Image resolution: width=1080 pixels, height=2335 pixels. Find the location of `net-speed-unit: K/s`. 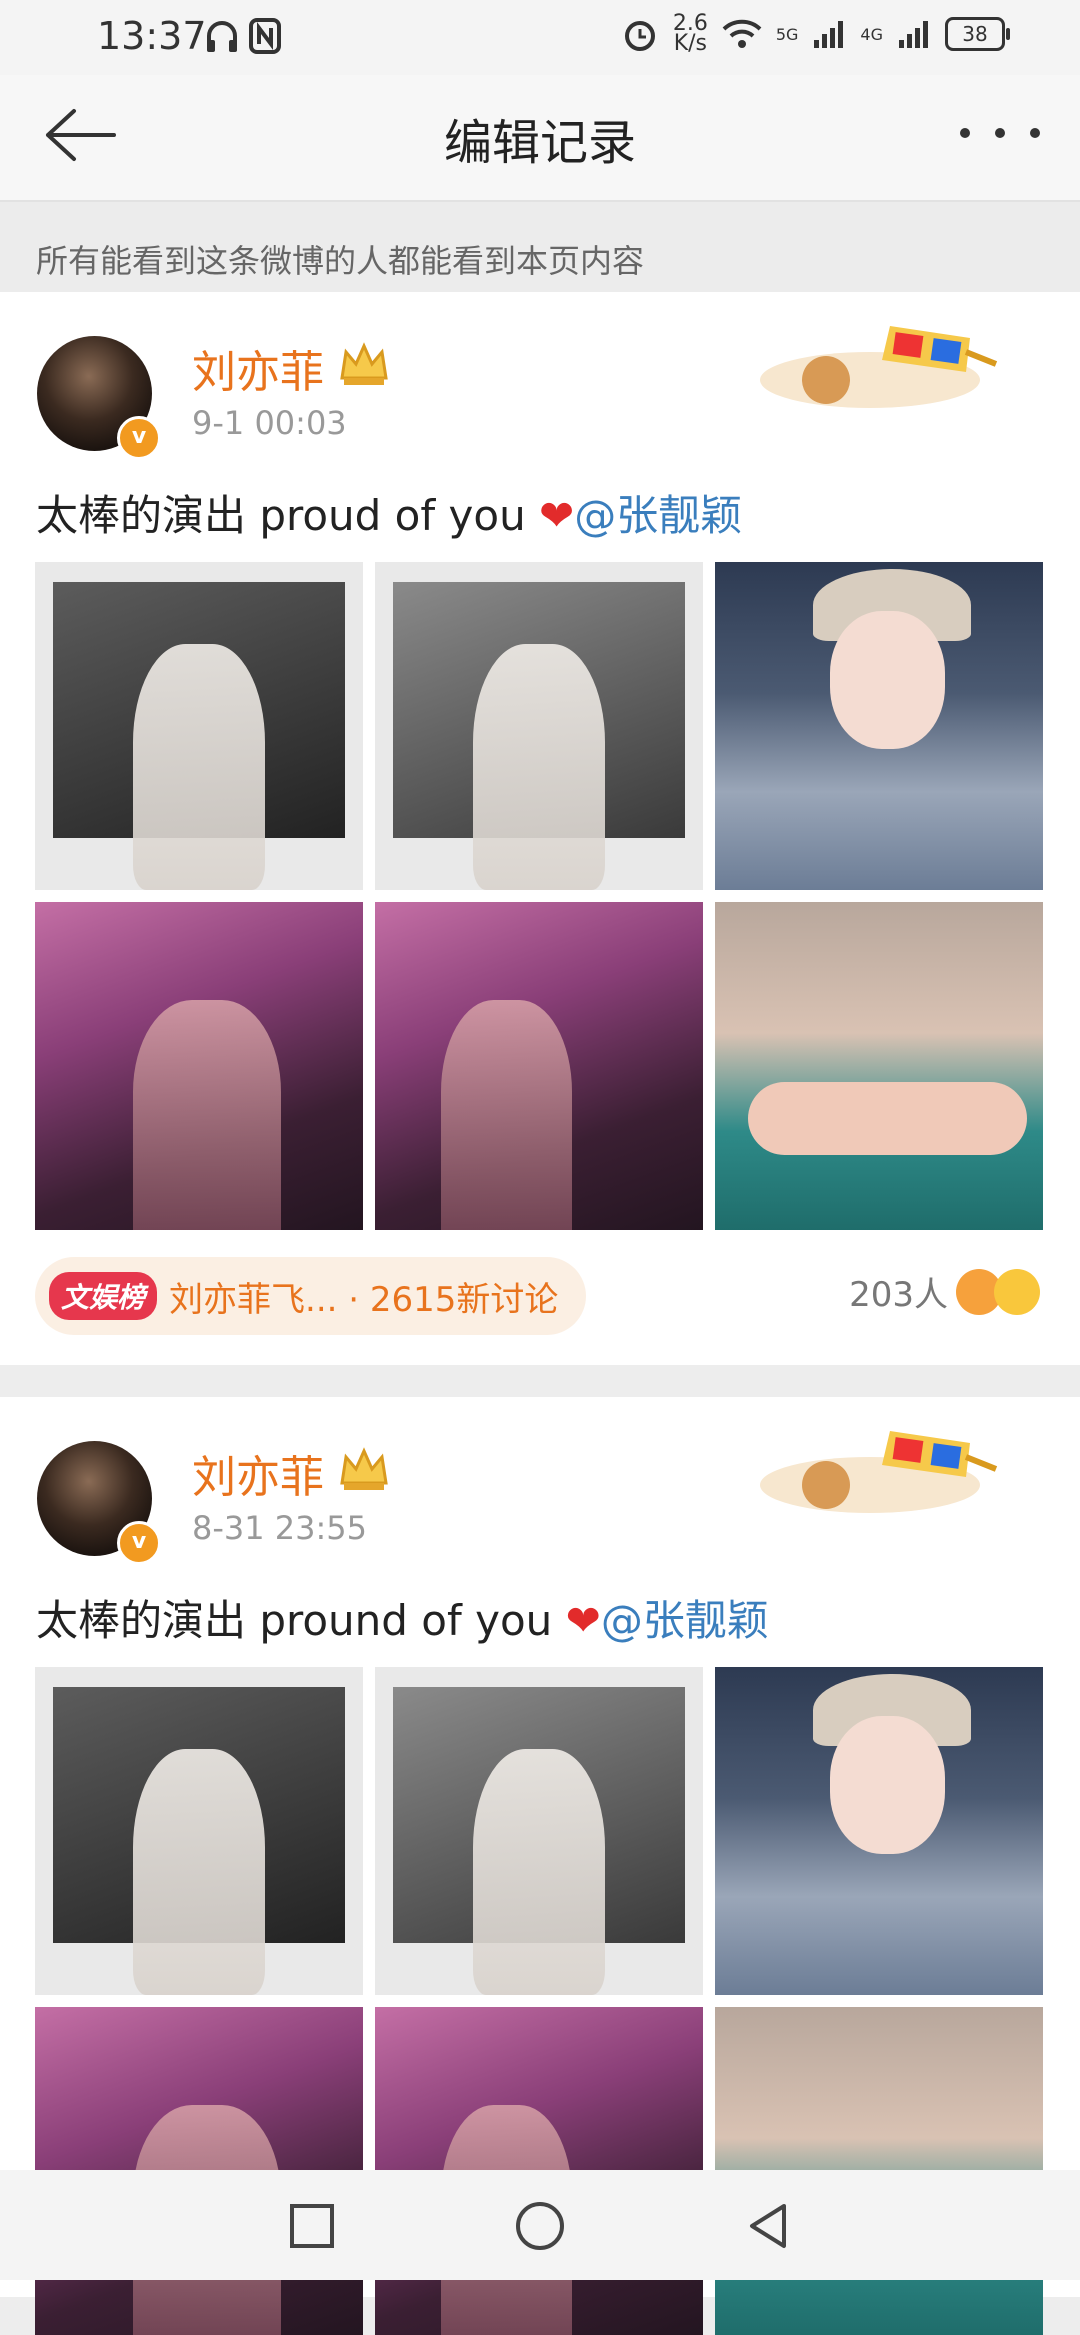

net-speed-unit: K/s is located at coordinates (690, 43).